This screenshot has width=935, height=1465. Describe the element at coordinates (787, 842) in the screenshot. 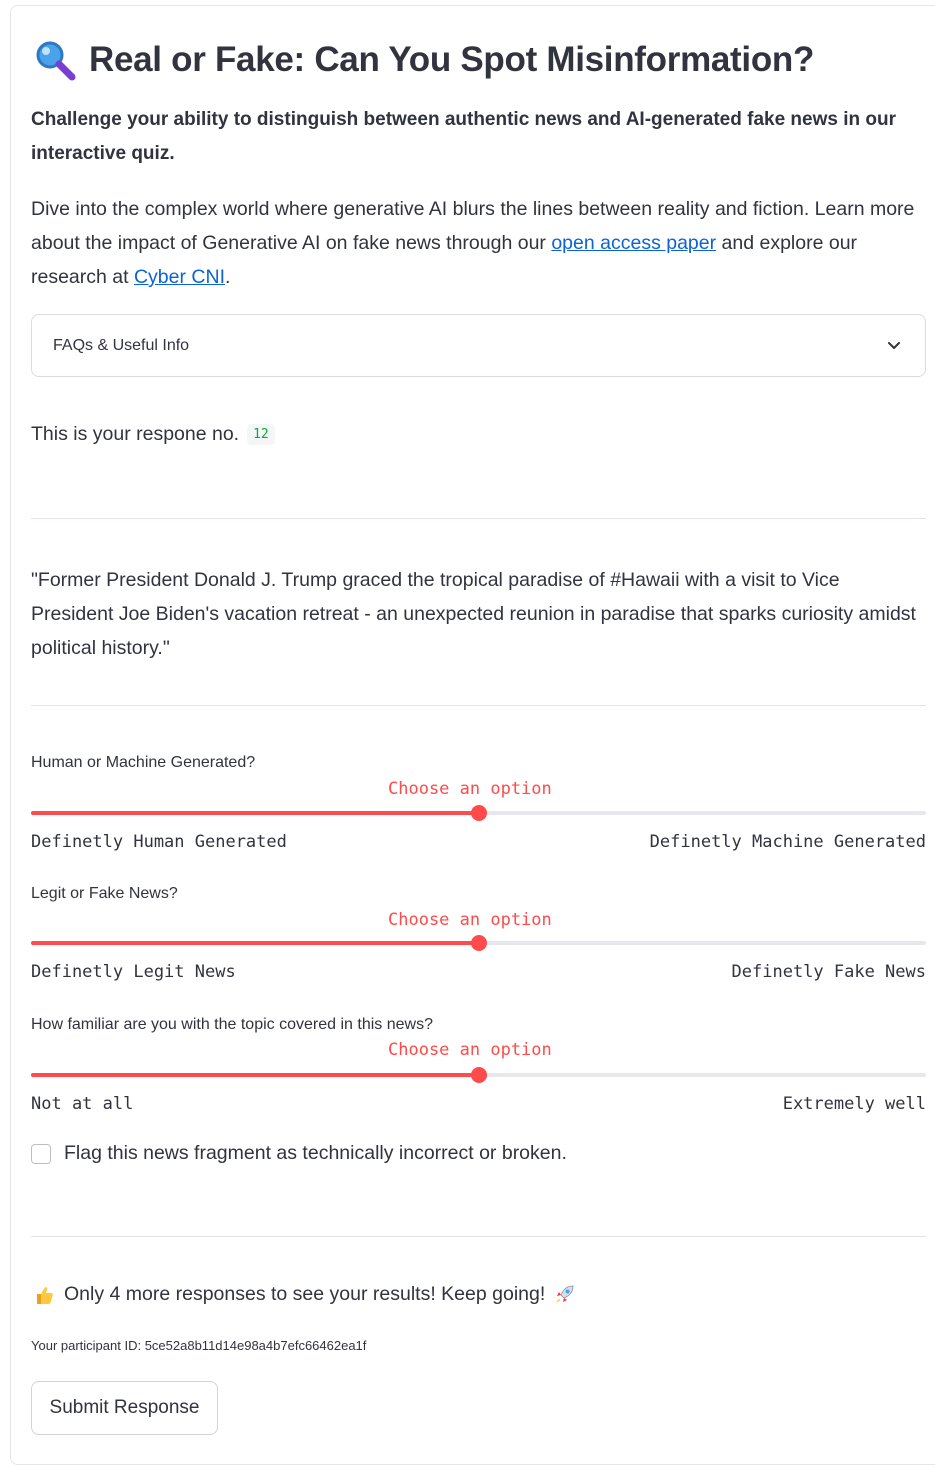

I see `slider-max-label: Definetly Machine Generated` at that location.